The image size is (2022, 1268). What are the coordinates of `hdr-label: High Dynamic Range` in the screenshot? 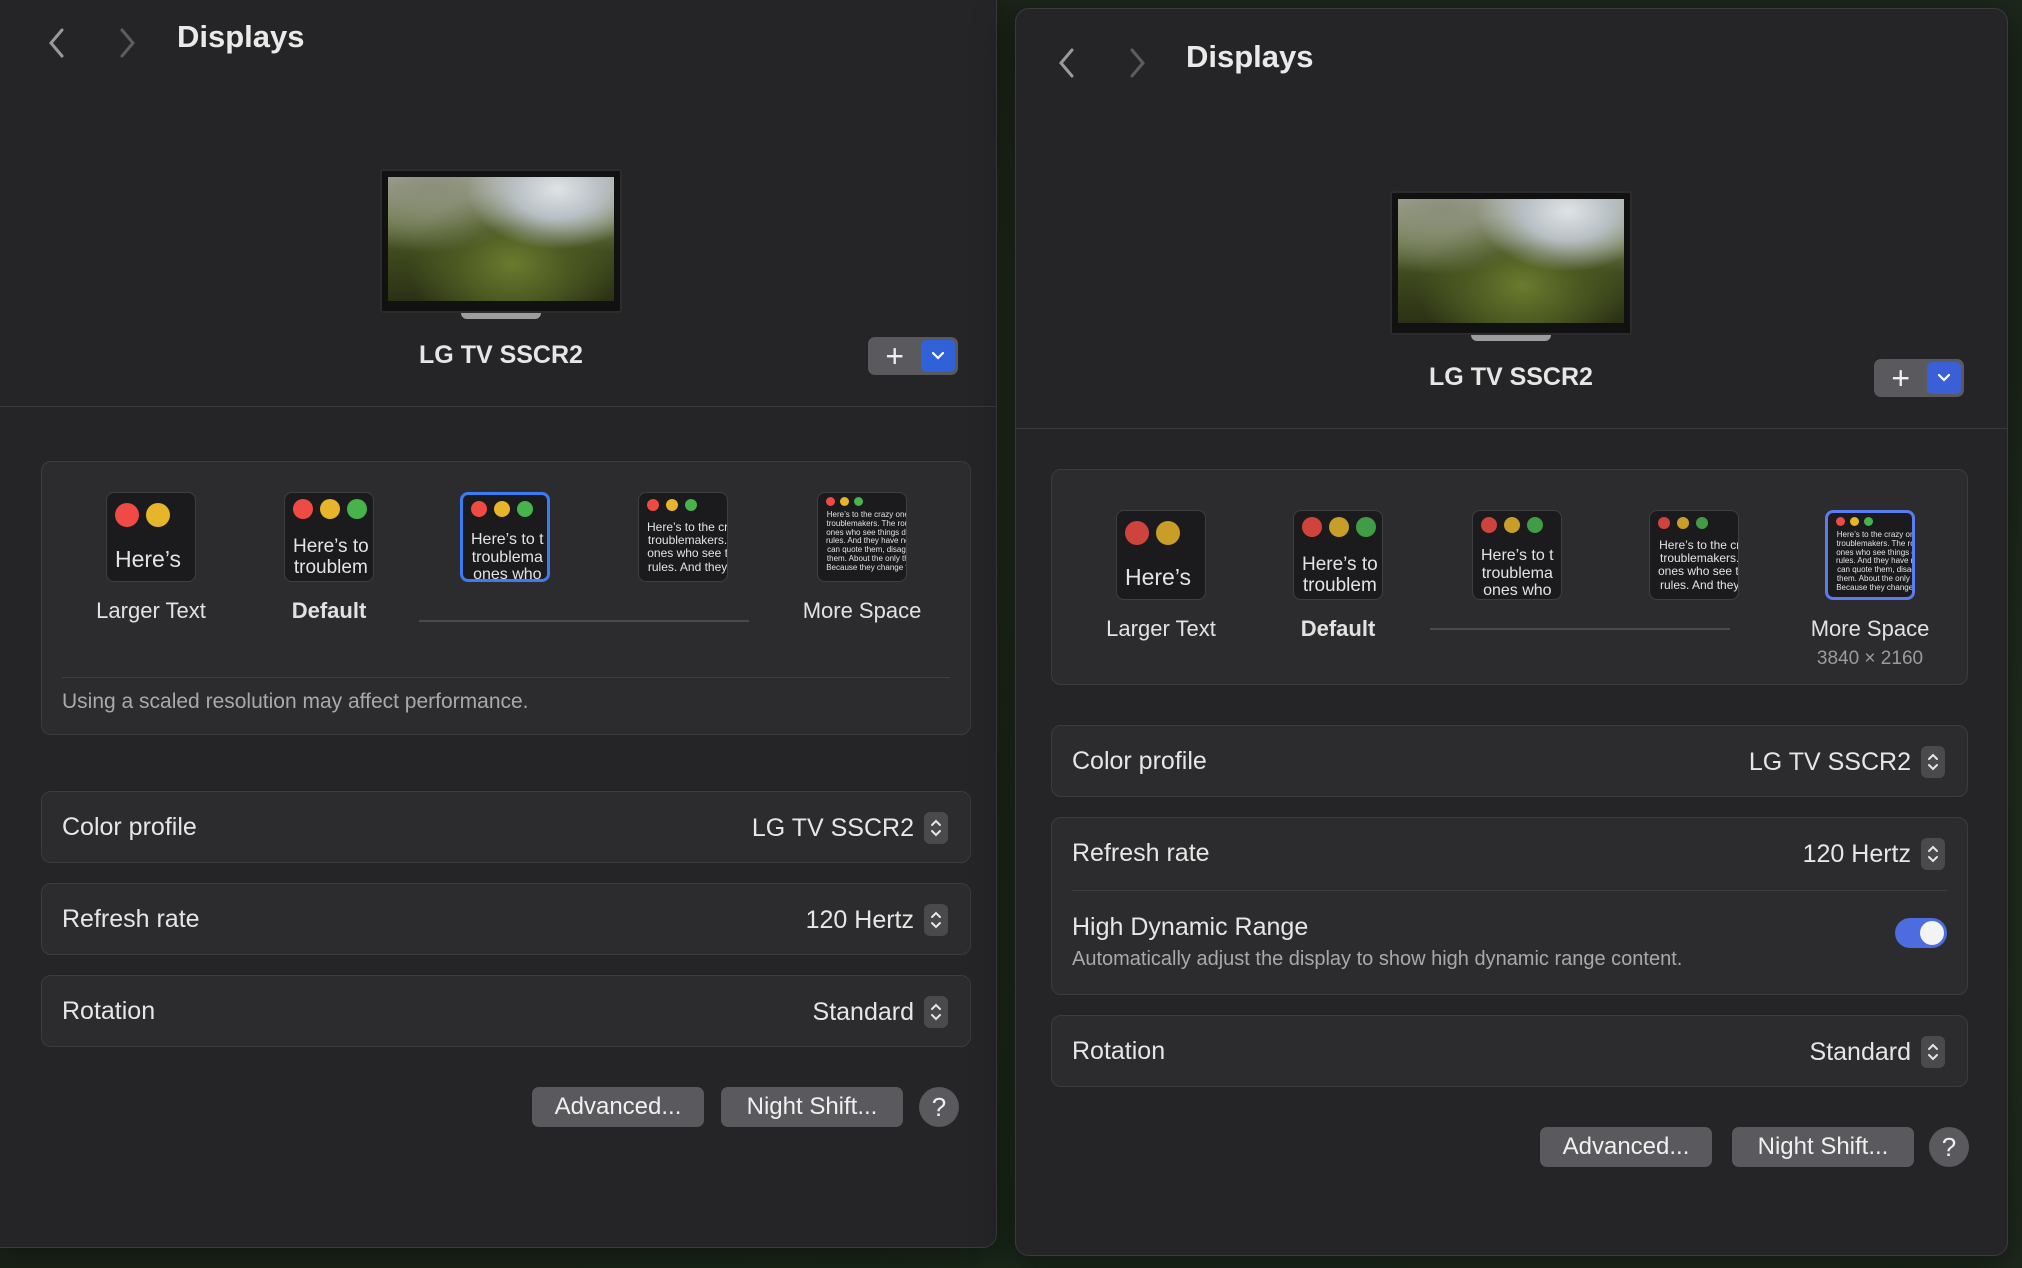 It's located at (1190, 927).